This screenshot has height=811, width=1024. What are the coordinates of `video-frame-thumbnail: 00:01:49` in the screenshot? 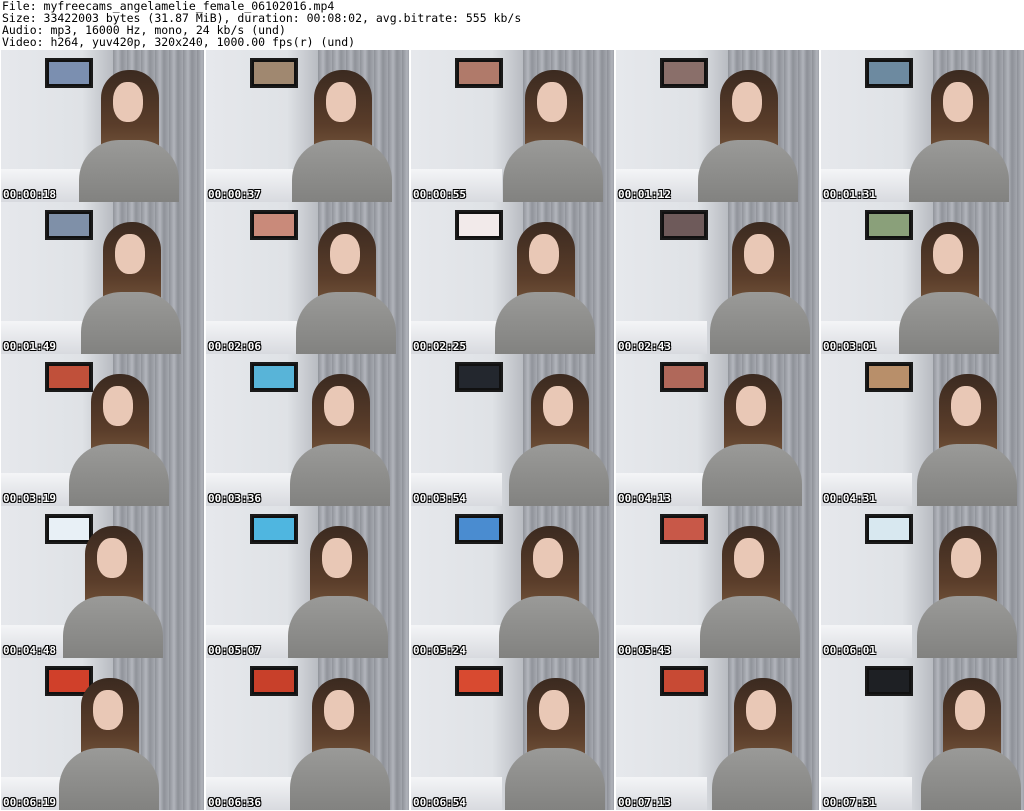 It's located at (102, 278).